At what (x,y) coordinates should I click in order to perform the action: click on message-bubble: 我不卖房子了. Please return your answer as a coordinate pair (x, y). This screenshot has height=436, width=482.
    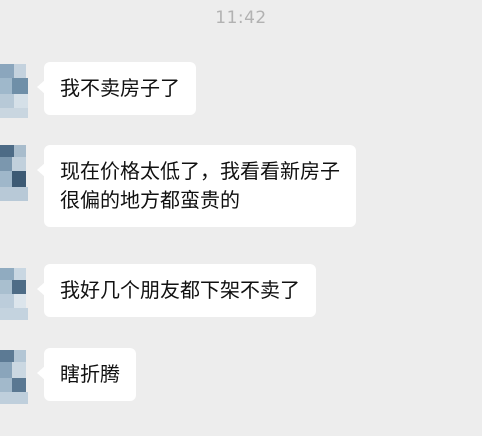
    Looking at the image, I should click on (116, 88).